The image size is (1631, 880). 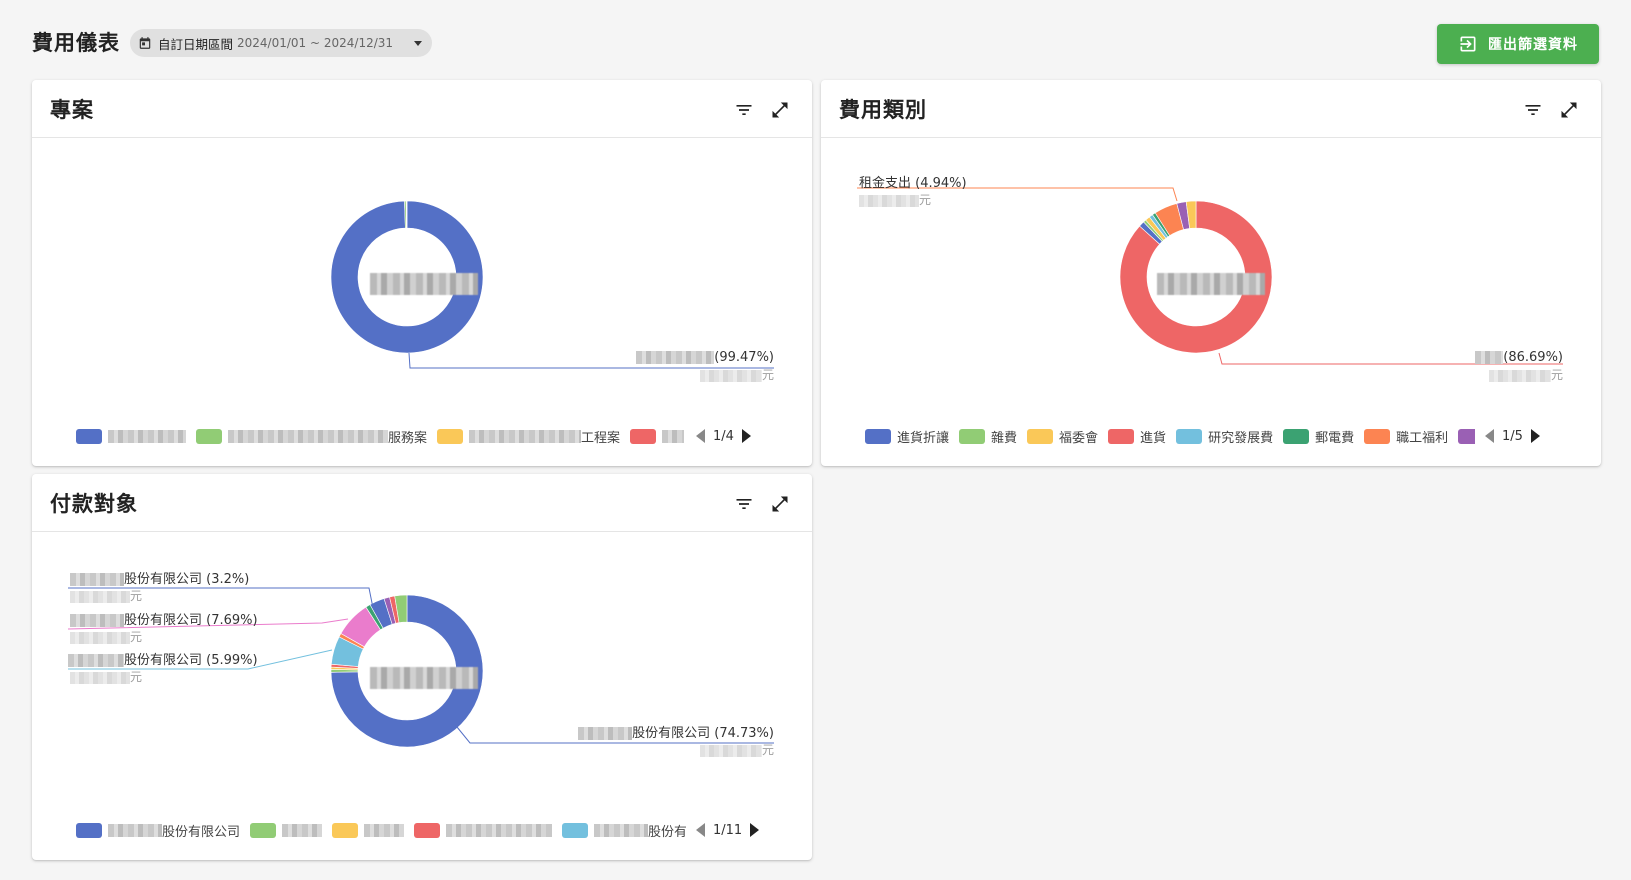 I want to click on legend-label: 股份有限公司, so click(x=201, y=832).